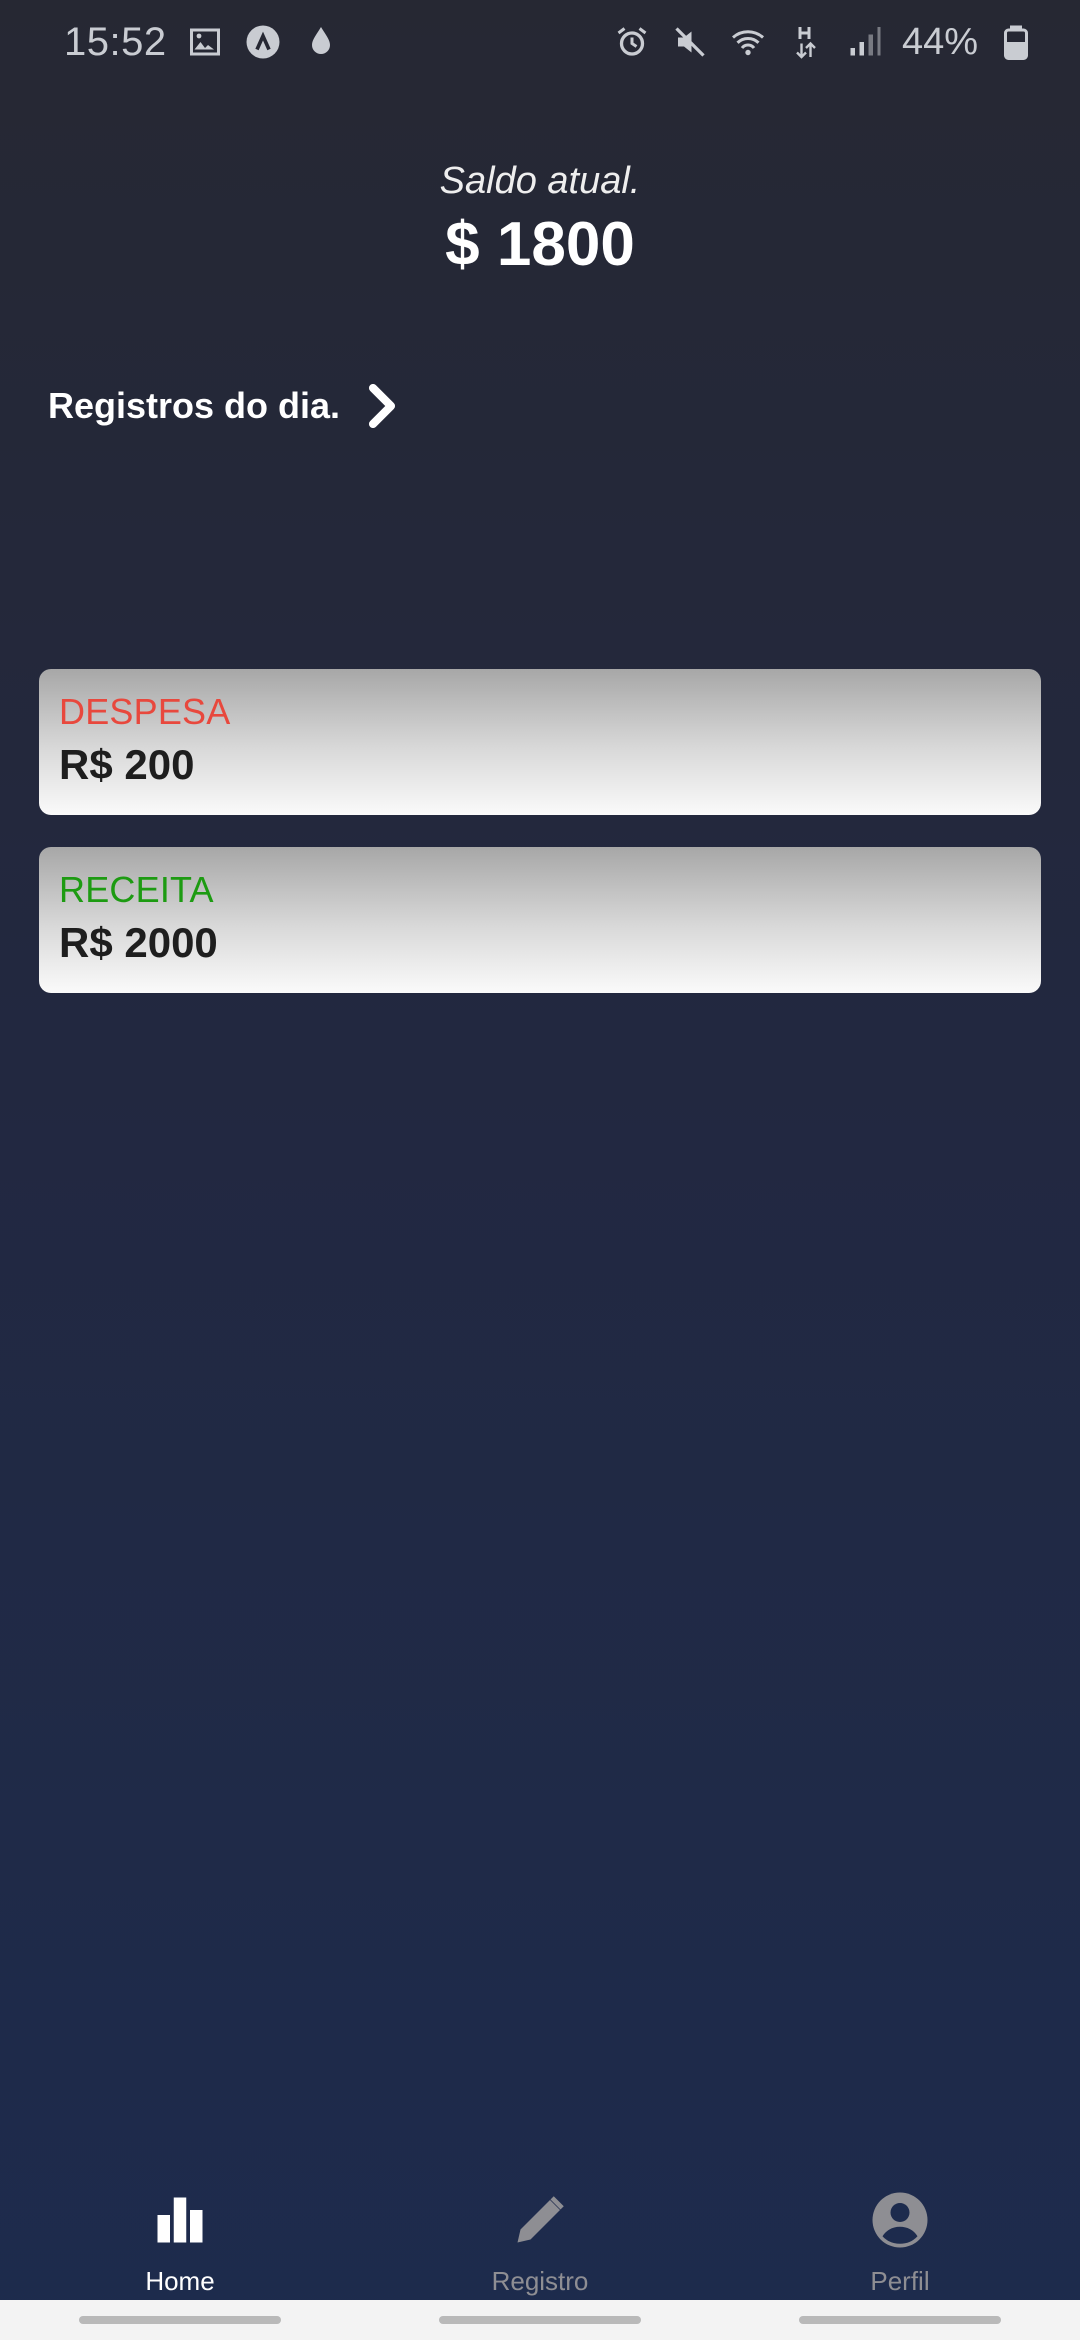 Image resolution: width=1080 pixels, height=2340 pixels. I want to click on signal-icon, so click(864, 42).